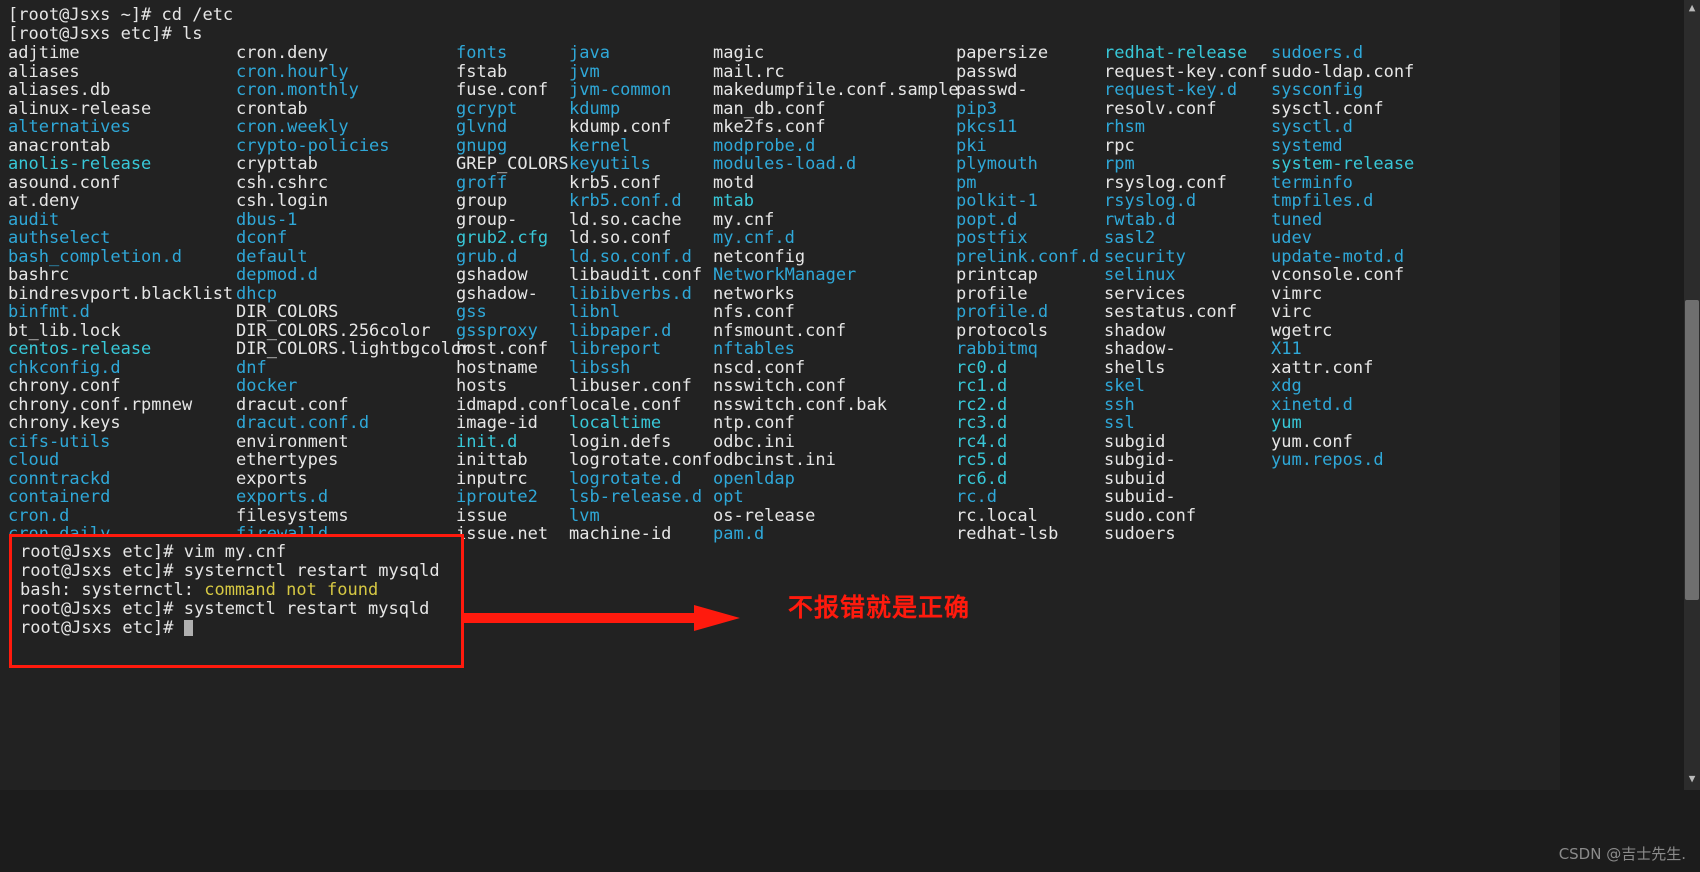  I want to click on ls-entry: mail.rc, so click(749, 71).